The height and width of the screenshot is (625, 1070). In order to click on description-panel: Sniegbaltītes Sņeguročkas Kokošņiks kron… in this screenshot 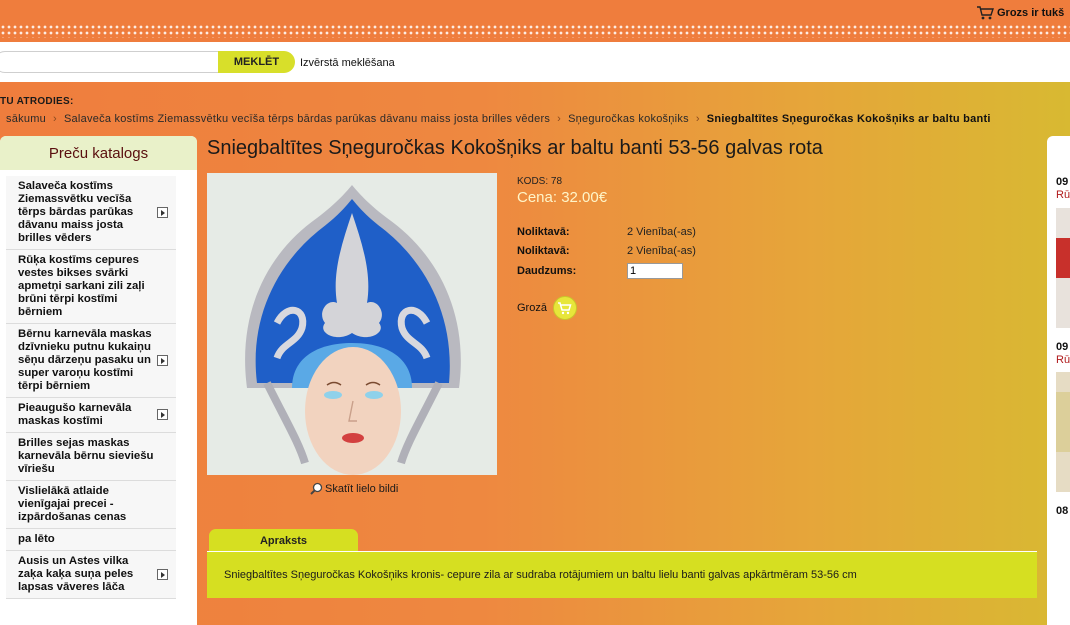, I will do `click(622, 575)`.